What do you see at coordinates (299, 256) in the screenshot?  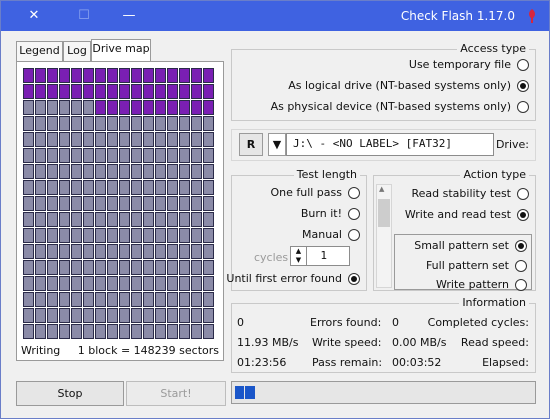 I see `cycles-stepper: ▲ ▼` at bounding box center [299, 256].